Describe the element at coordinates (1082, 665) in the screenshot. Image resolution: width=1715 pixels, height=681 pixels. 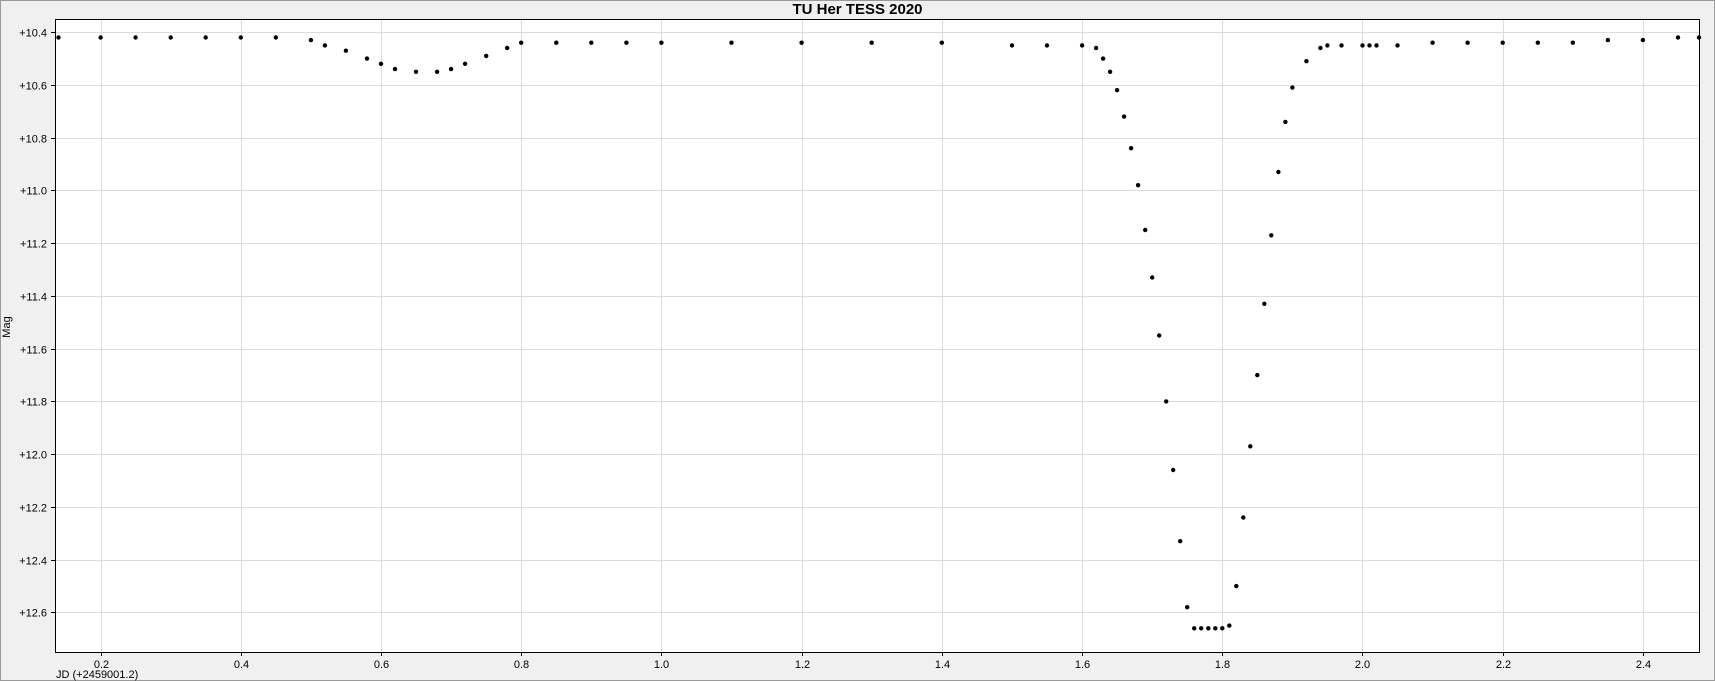
I see `x-tick-label: 1.6` at that location.